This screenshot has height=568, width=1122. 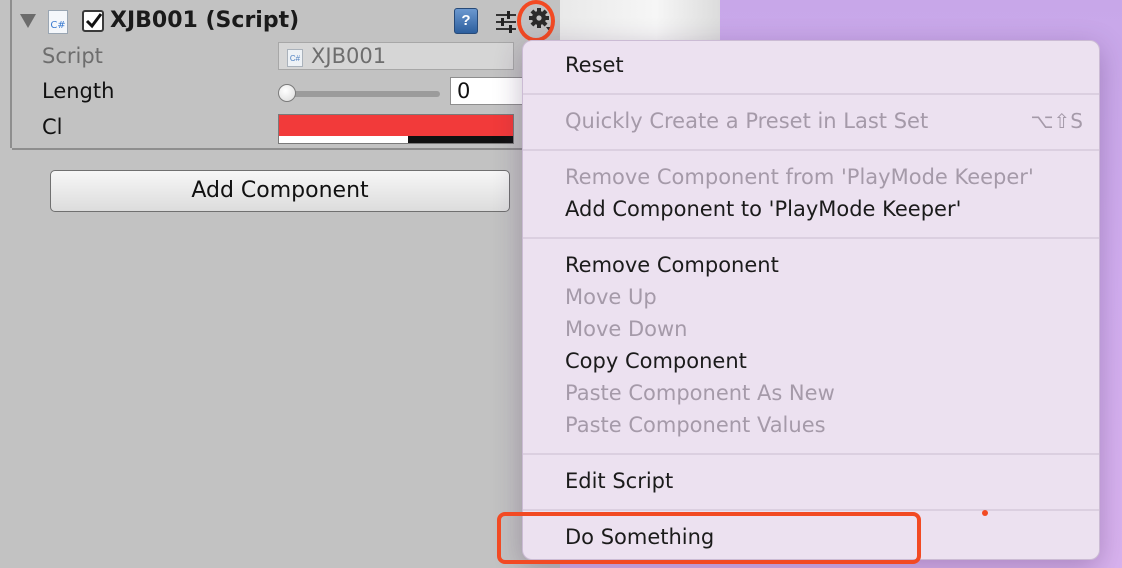 What do you see at coordinates (295, 58) in the screenshot?
I see `csharp-file-icon: C#` at bounding box center [295, 58].